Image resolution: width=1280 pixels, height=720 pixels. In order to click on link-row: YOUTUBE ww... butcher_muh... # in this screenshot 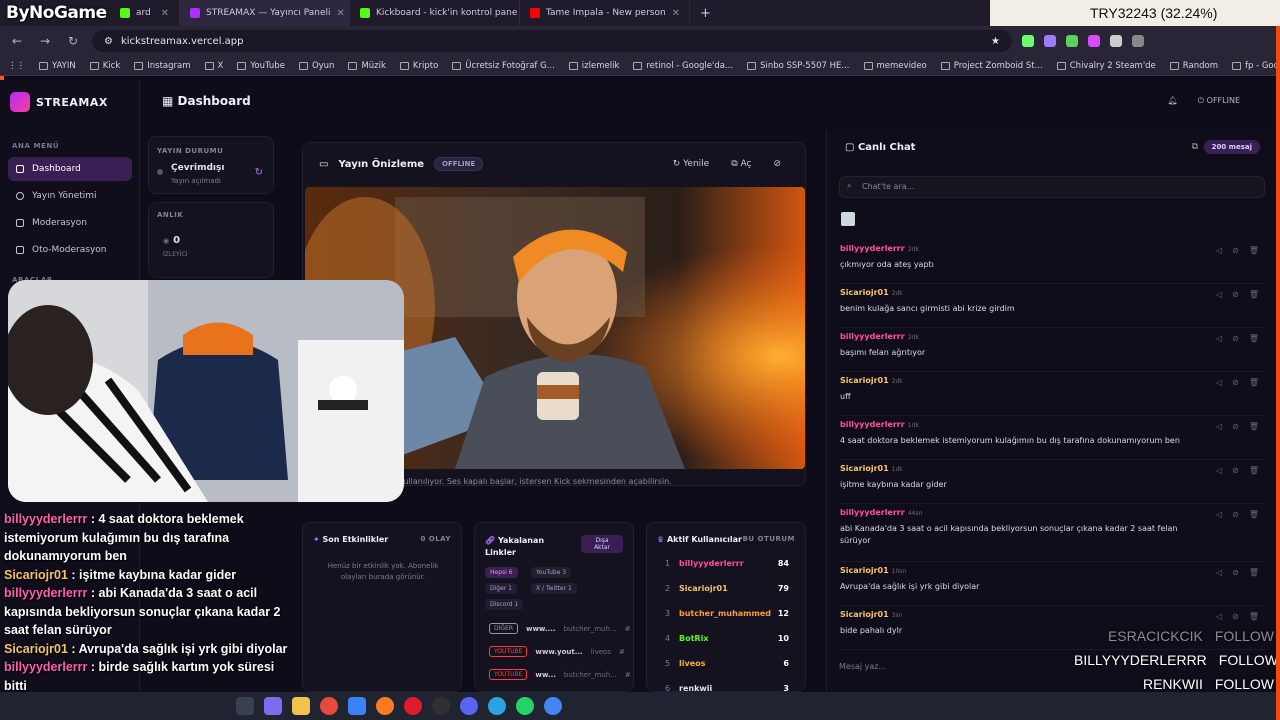, I will do `click(560, 674)`.